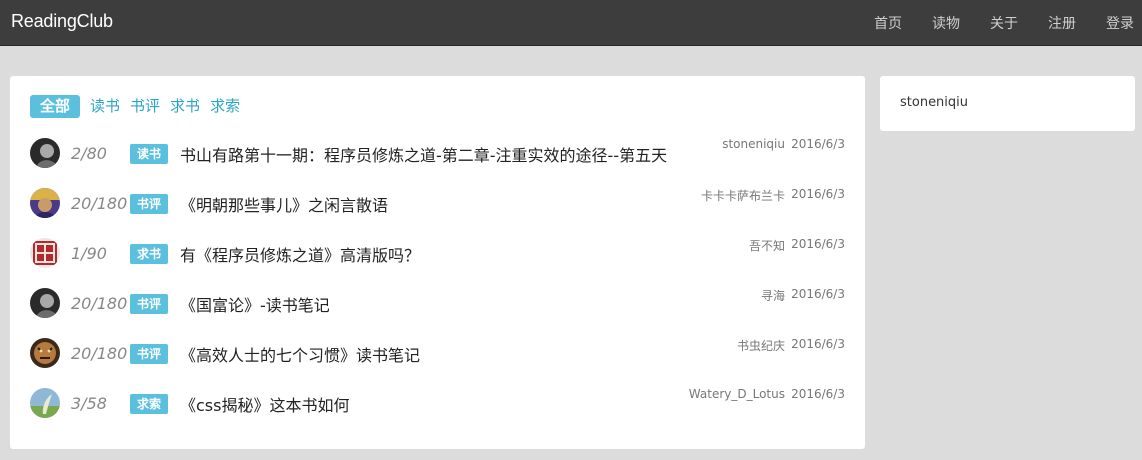  I want to click on category-badge: 读书, so click(149, 154).